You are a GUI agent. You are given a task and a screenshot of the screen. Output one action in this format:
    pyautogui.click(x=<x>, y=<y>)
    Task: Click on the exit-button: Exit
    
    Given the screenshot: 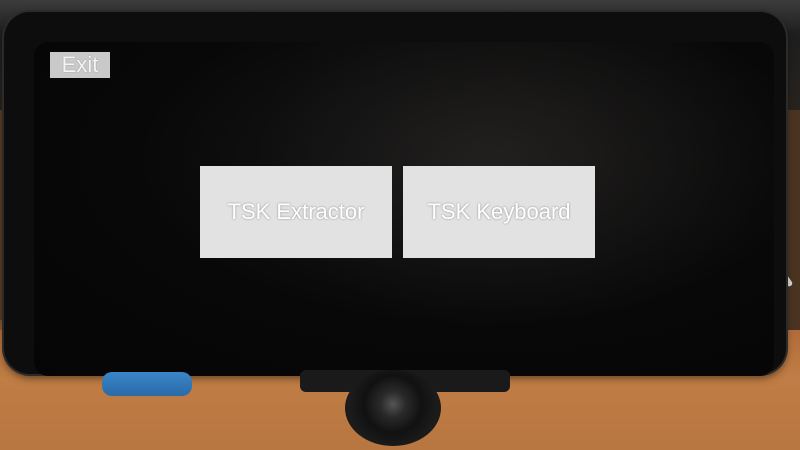 What is the action you would take?
    pyautogui.click(x=80, y=65)
    